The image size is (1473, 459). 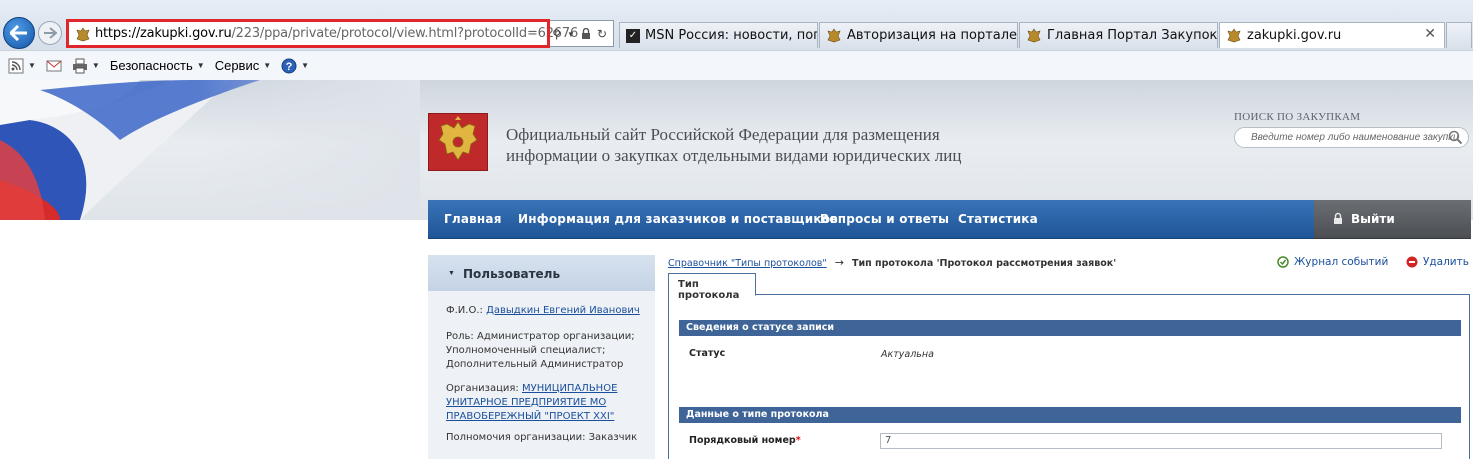 I want to click on tab-zakupki: zakupki.gov.ru ✕, so click(x=1332, y=35).